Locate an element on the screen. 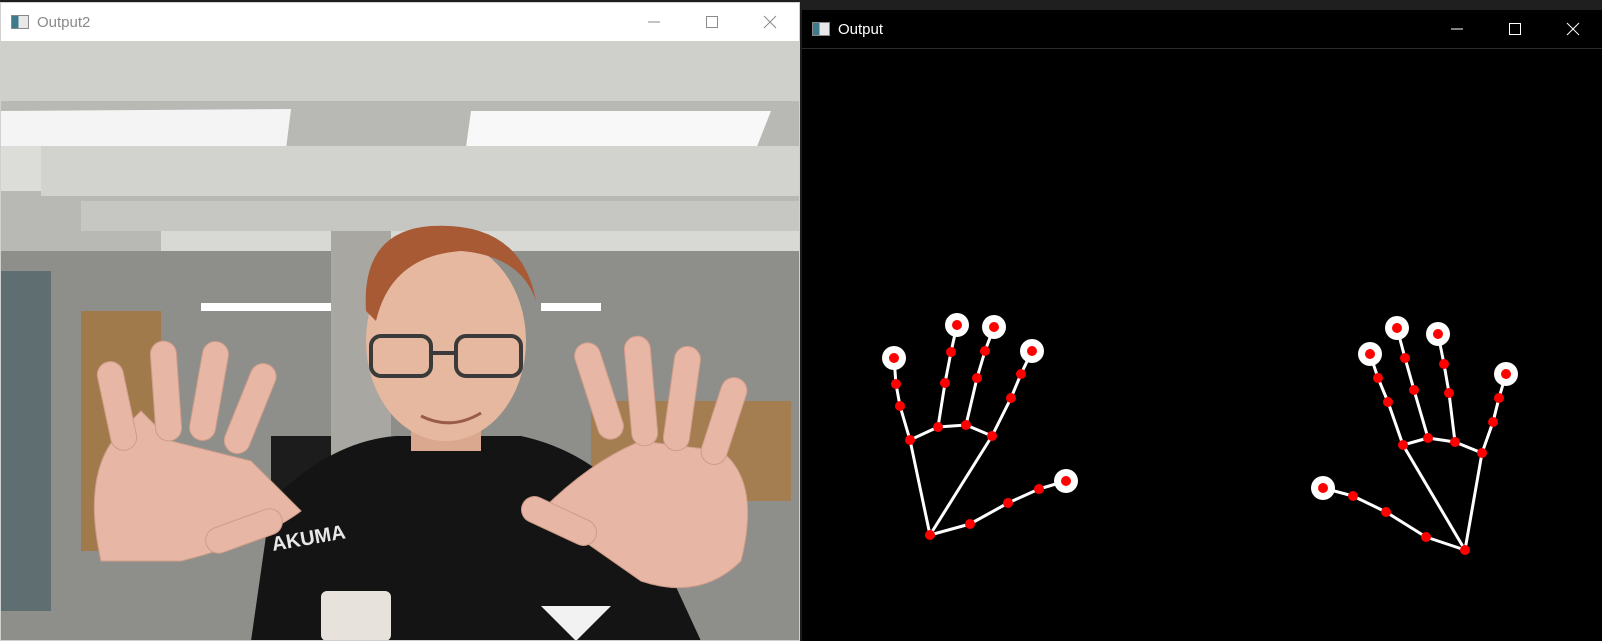  output2-title: Output2 is located at coordinates (64, 22).